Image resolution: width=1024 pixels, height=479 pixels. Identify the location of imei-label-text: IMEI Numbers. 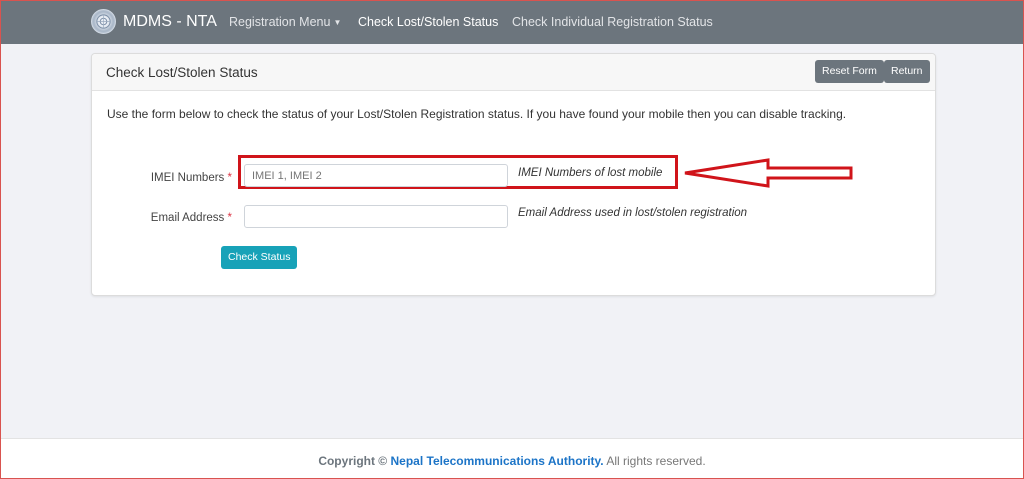
(187, 178).